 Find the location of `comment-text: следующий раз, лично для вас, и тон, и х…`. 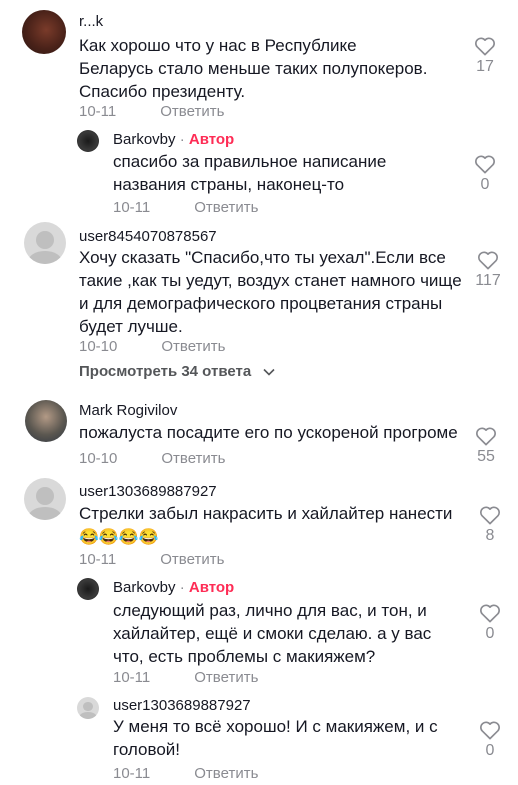

comment-text: следующий раз, лично для вас, и тон, и х… is located at coordinates (272, 633).